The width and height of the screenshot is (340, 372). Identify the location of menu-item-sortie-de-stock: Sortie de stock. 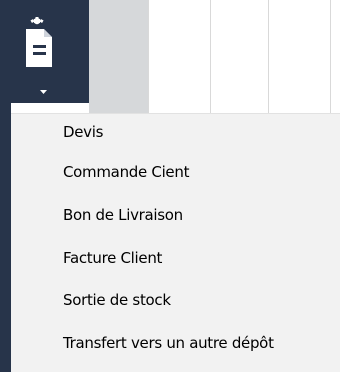
(175, 299).